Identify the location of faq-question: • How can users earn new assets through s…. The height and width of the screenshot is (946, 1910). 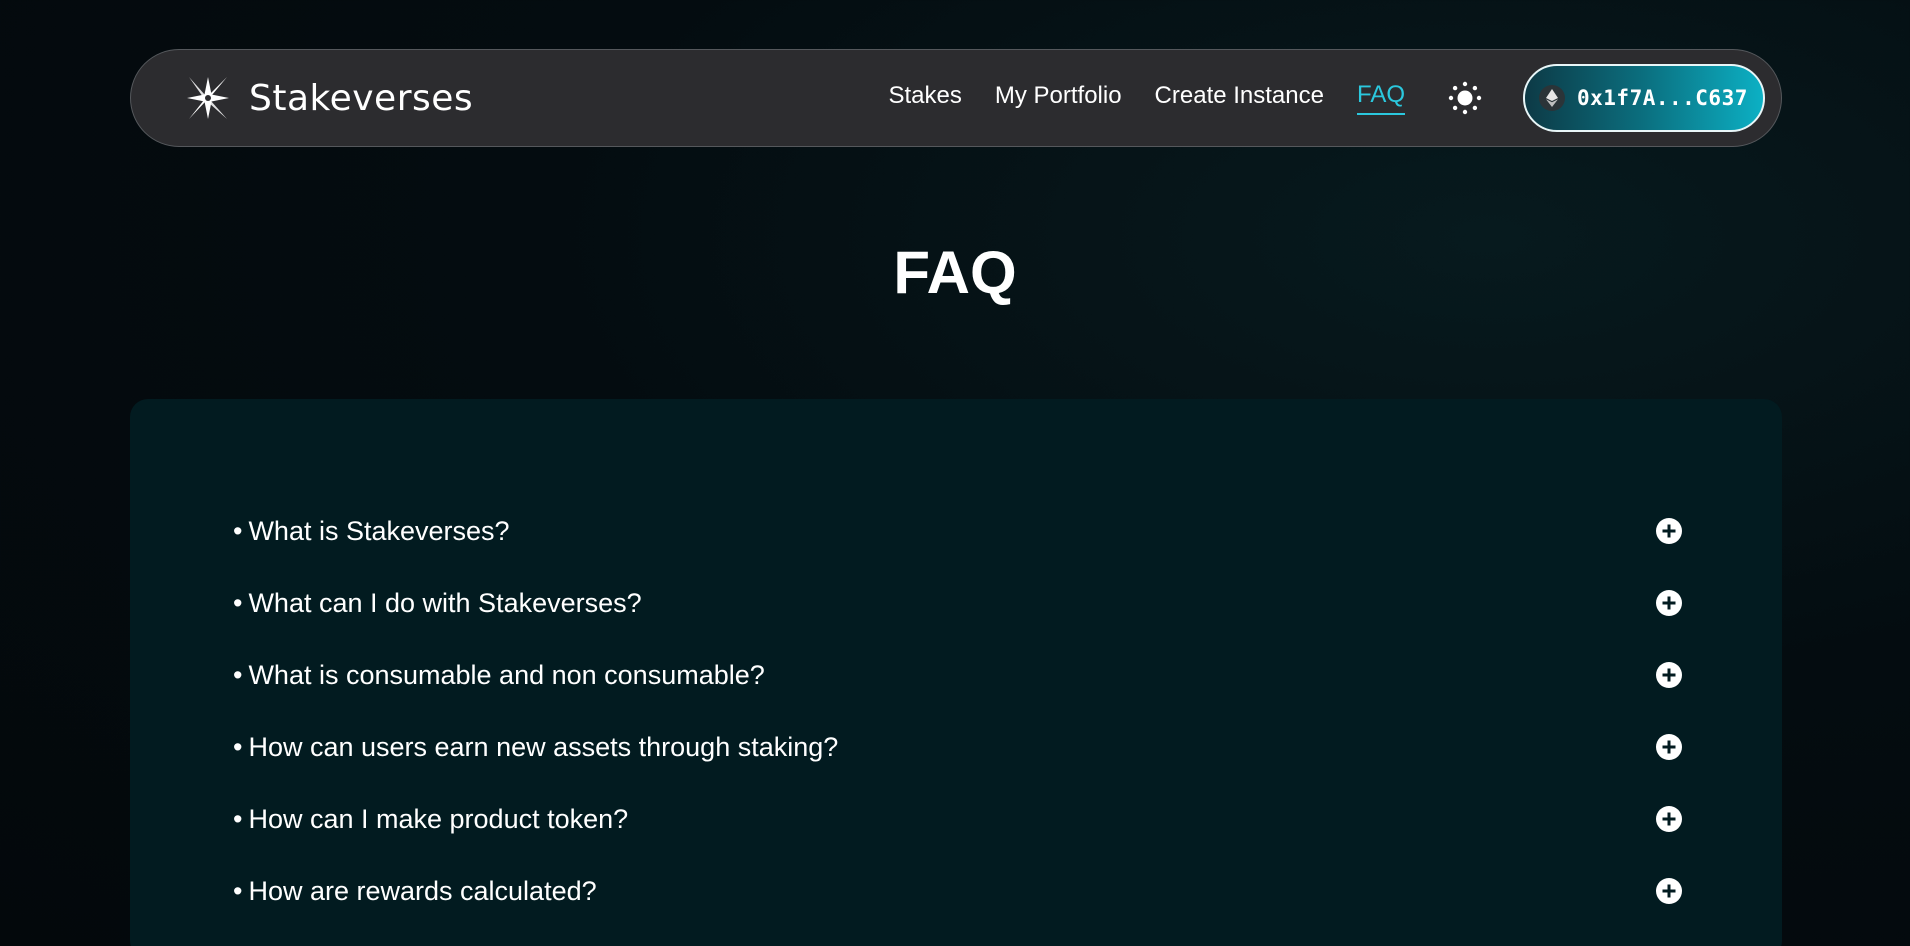
(535, 747).